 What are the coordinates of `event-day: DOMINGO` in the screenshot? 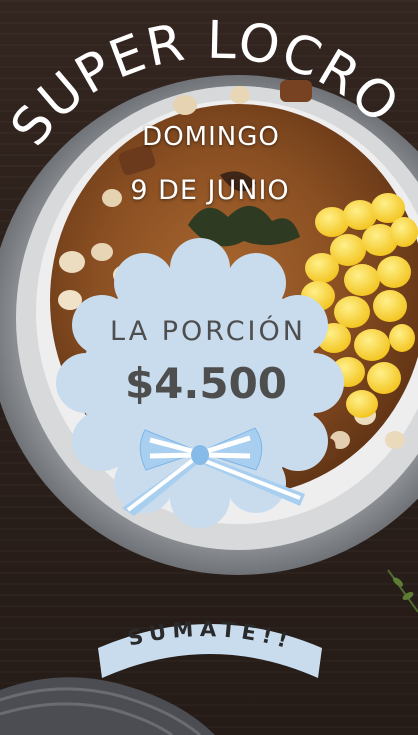 It's located at (211, 137).